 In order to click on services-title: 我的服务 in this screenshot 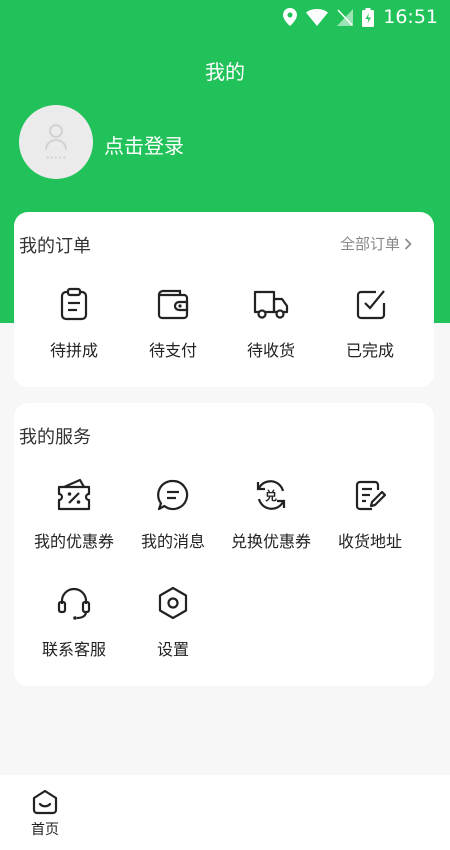, I will do `click(55, 437)`.